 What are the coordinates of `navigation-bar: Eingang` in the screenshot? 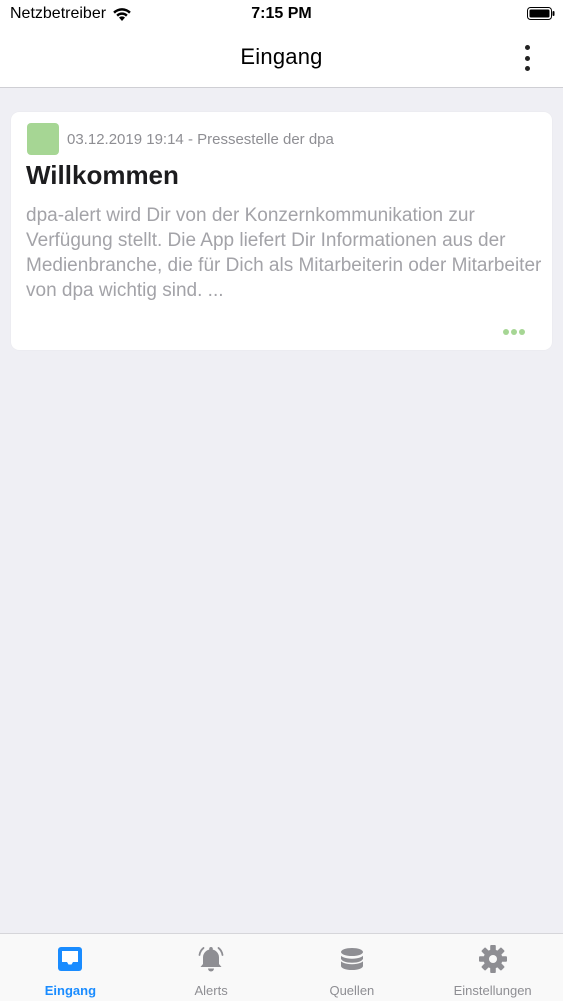 It's located at (281, 59).